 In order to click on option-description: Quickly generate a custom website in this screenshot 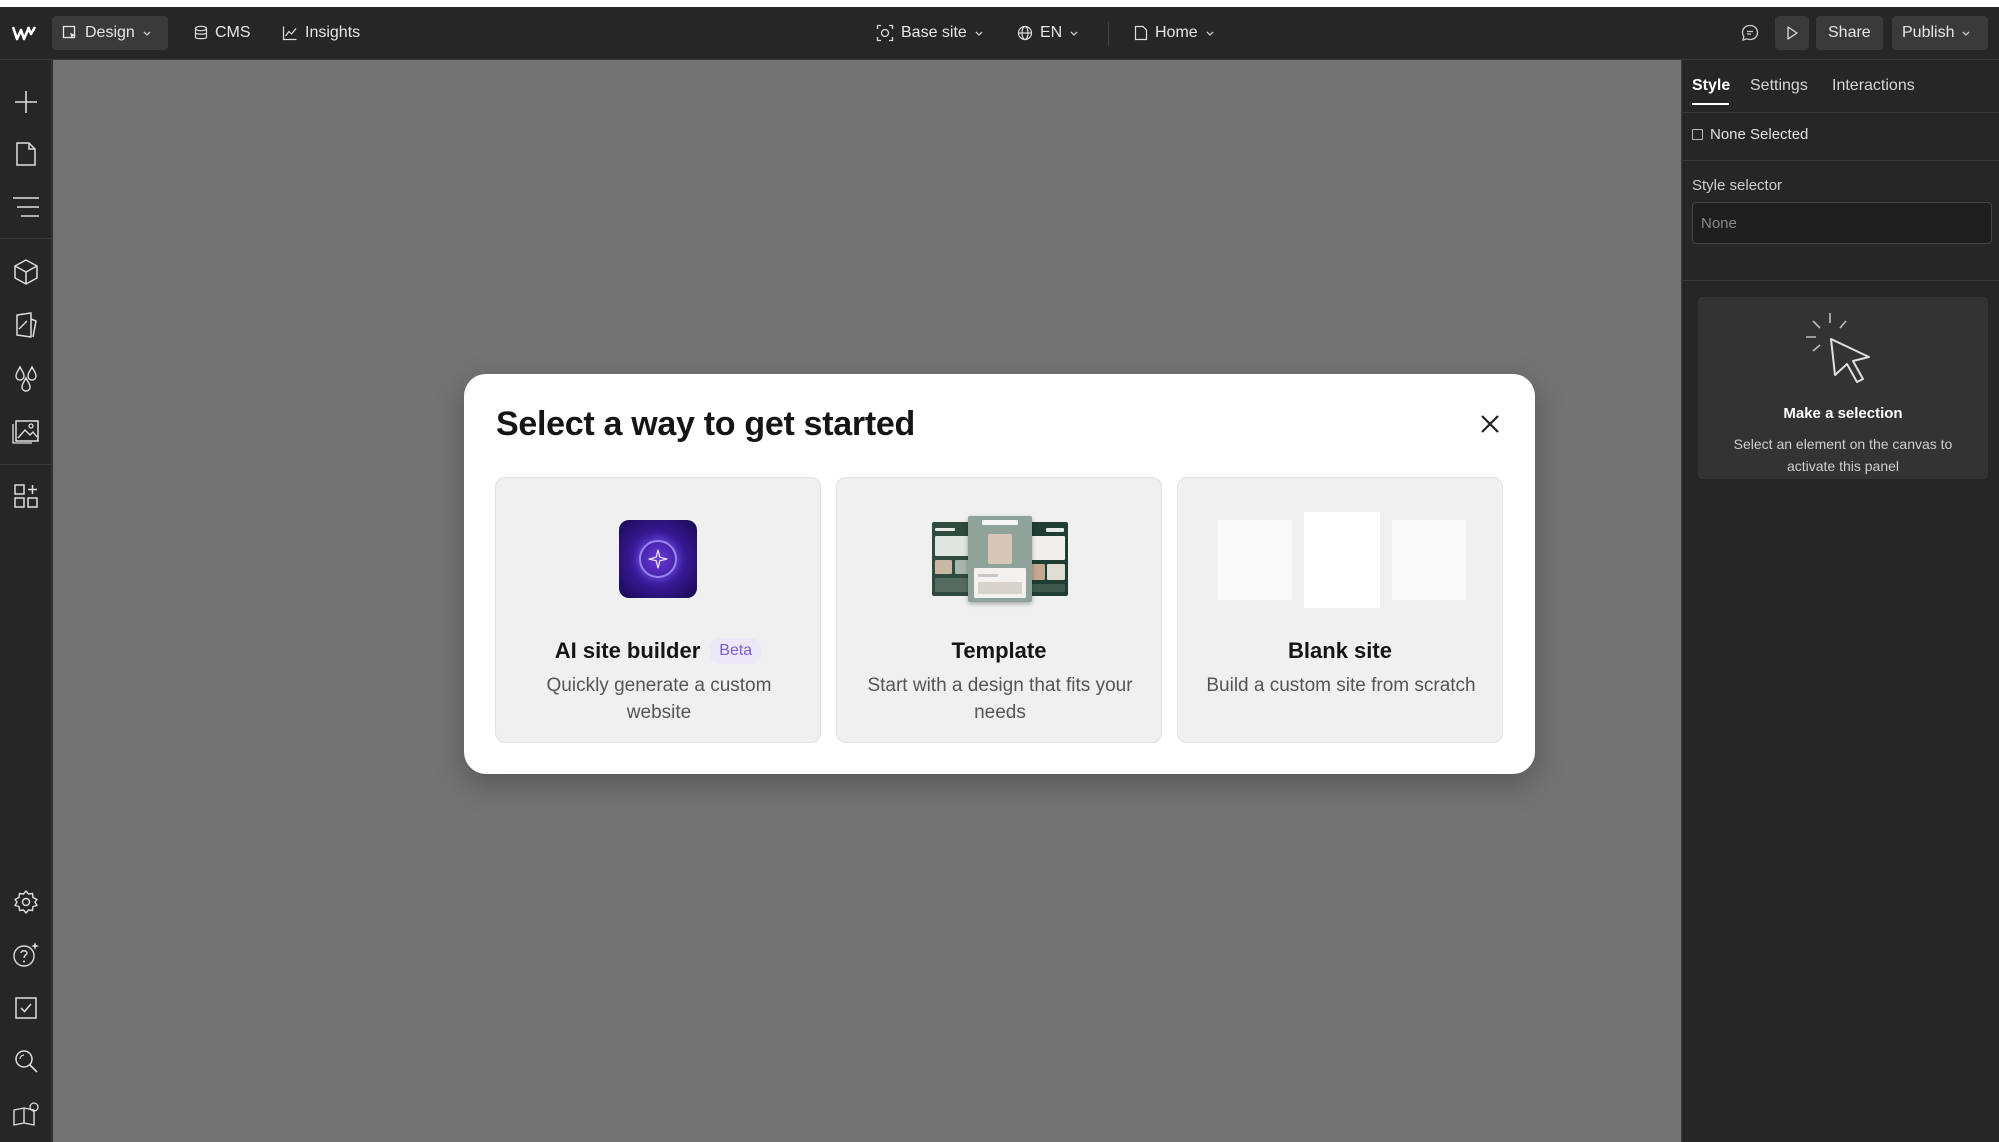, I will do `click(659, 699)`.